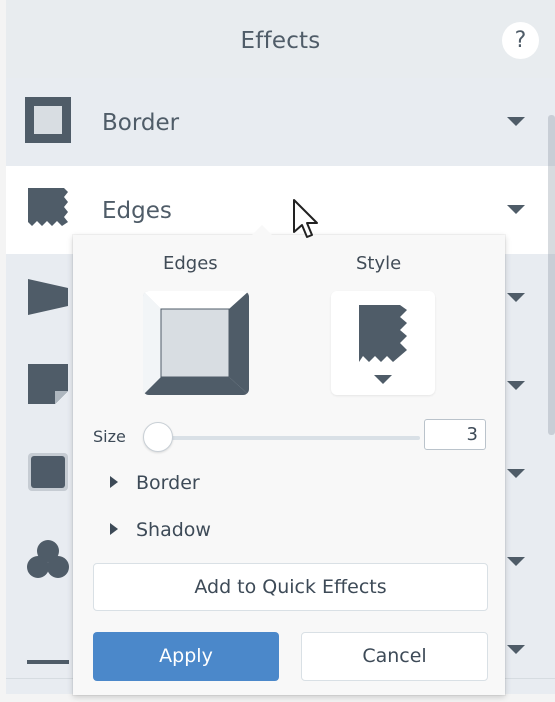 The height and width of the screenshot is (702, 555). Describe the element at coordinates (48, 472) in the screenshot. I see `shadow-icon` at that location.